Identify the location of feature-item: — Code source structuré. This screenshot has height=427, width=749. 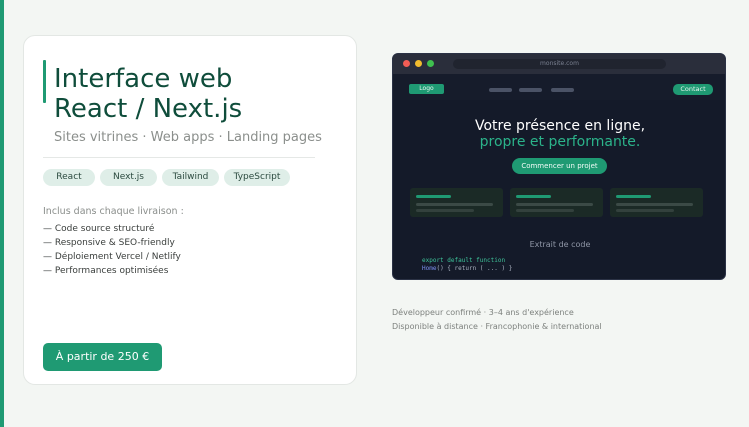
(99, 229).